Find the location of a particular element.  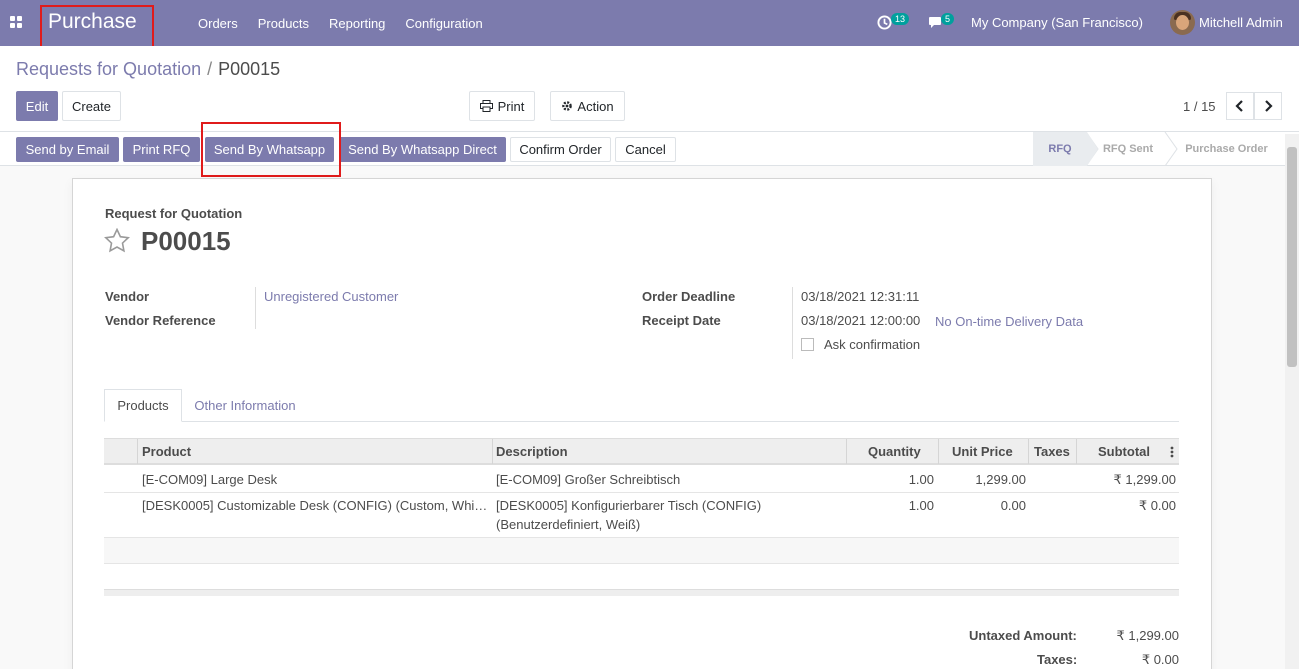

confirm-order-button: Confirm Order is located at coordinates (560, 149).